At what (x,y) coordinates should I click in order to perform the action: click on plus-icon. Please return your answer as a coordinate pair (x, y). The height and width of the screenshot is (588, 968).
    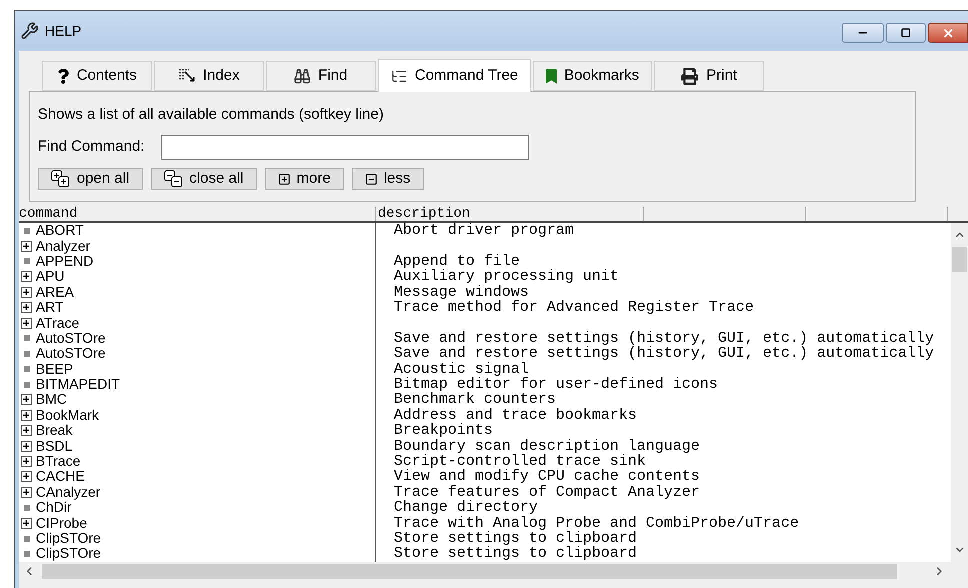
    Looking at the image, I should click on (284, 179).